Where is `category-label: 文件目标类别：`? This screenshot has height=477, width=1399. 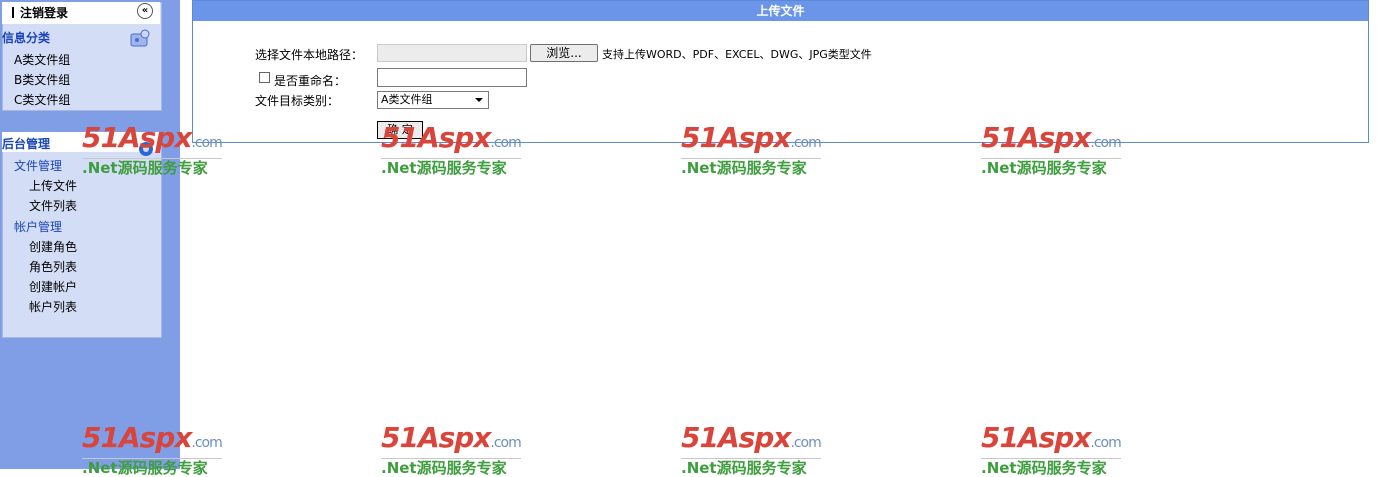 category-label: 文件目标类别： is located at coordinates (297, 101).